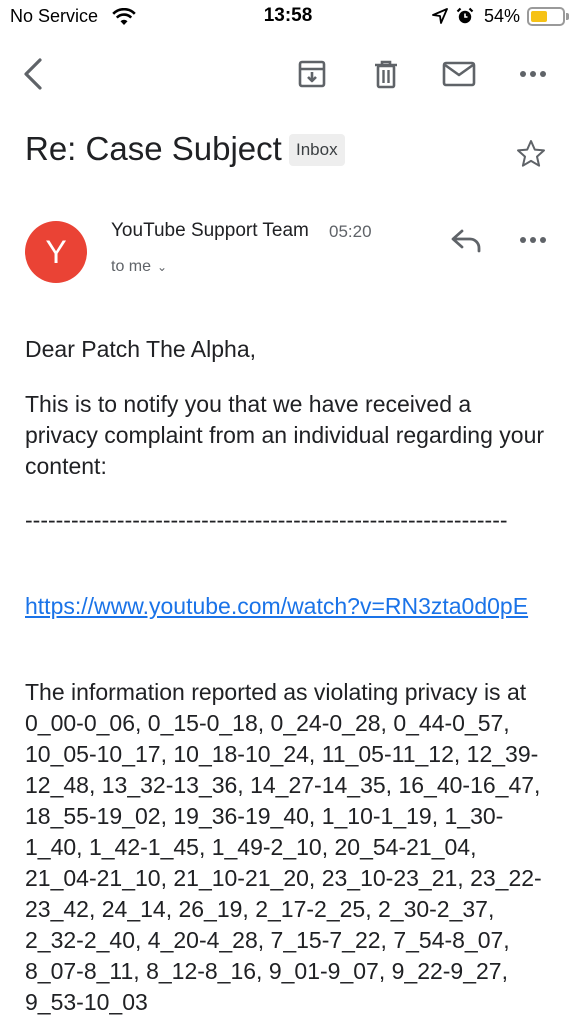 The height and width of the screenshot is (1024, 576). Describe the element at coordinates (131, 266) in the screenshot. I see `recipient-label: to me` at that location.